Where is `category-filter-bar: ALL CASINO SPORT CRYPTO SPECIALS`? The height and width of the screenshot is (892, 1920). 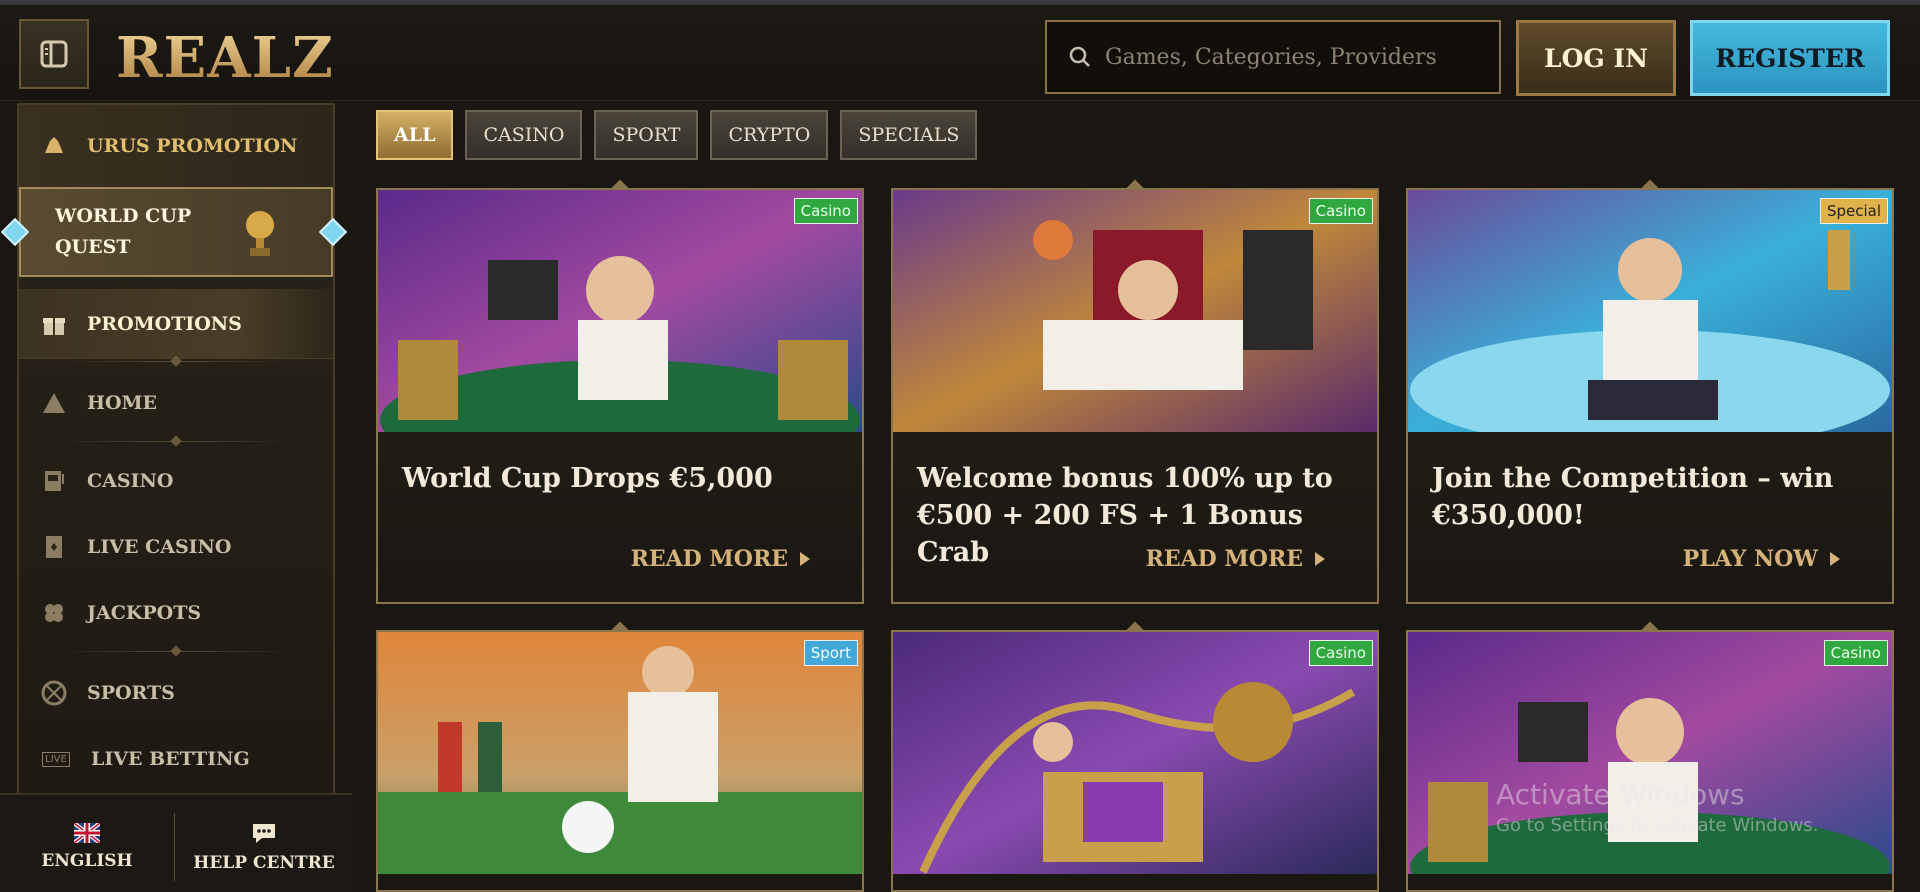 category-filter-bar: ALL CASINO SPORT CRYPTO SPECIALS is located at coordinates (677, 135).